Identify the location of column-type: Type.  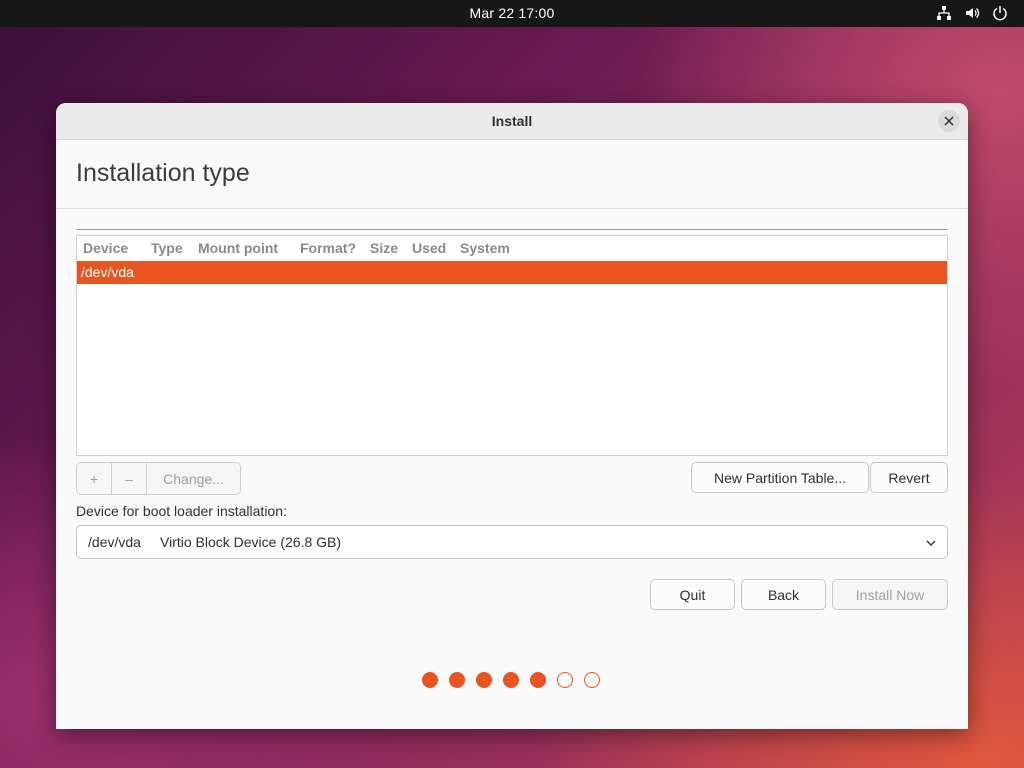
(167, 248).